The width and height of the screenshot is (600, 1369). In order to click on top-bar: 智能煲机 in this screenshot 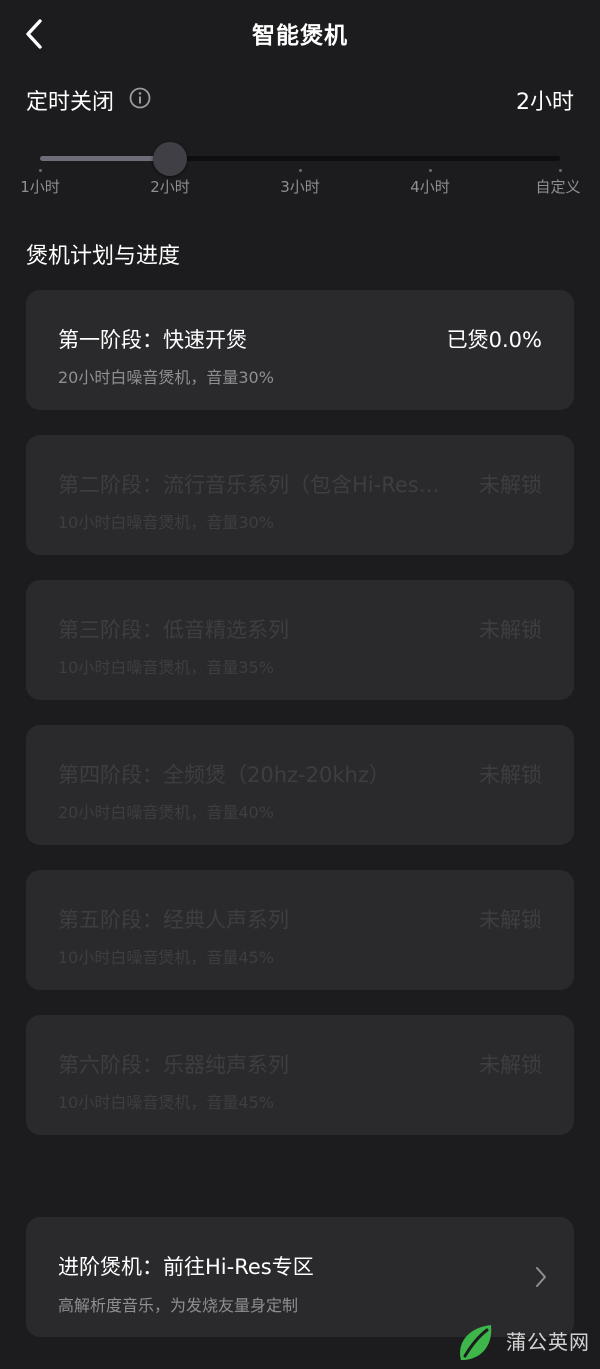, I will do `click(300, 35)`.